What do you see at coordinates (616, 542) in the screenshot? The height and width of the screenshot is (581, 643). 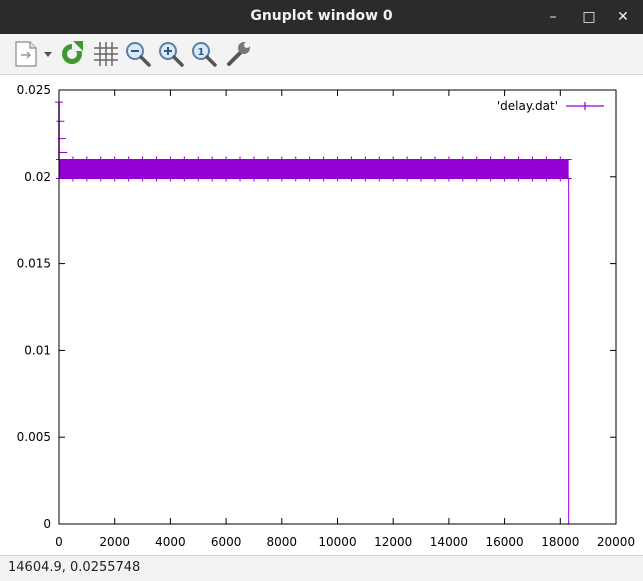 I see `x-tick-label: 20000` at bounding box center [616, 542].